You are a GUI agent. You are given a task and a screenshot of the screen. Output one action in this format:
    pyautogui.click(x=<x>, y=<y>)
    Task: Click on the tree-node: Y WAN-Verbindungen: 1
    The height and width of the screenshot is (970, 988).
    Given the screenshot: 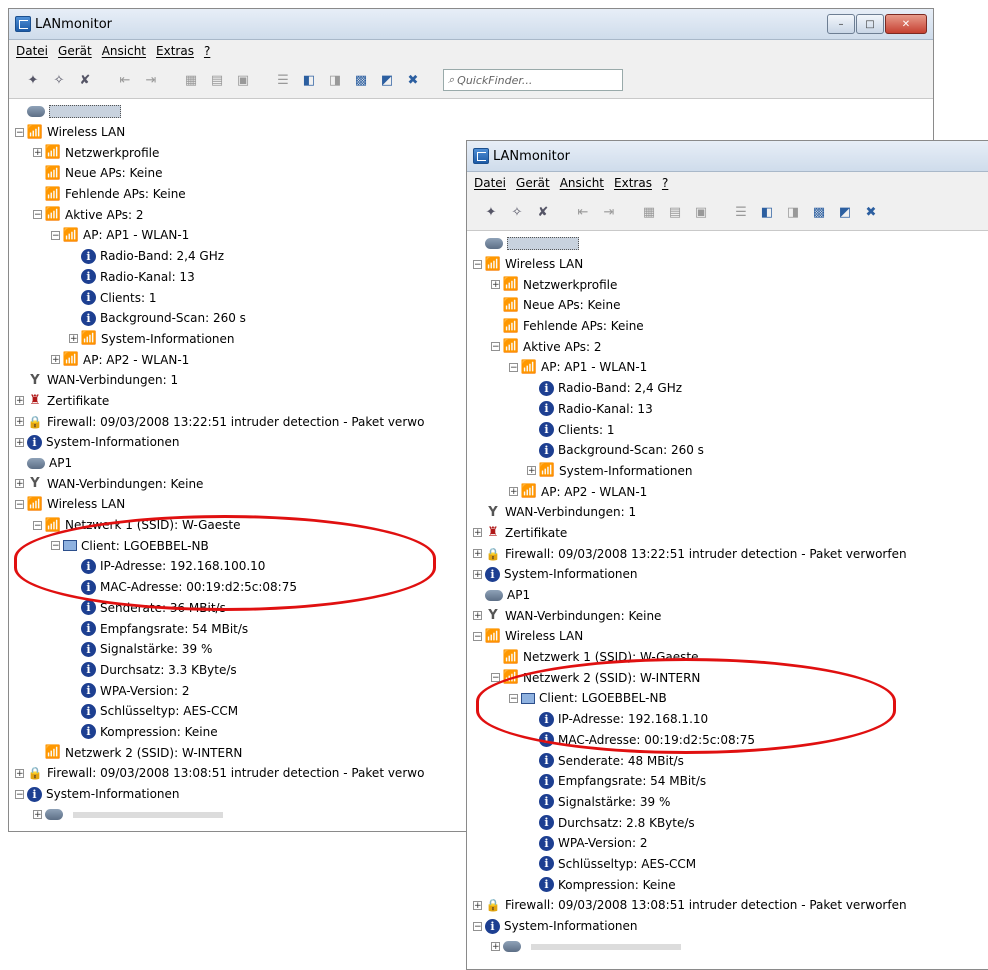 What is the action you would take?
    pyautogui.click(x=730, y=512)
    